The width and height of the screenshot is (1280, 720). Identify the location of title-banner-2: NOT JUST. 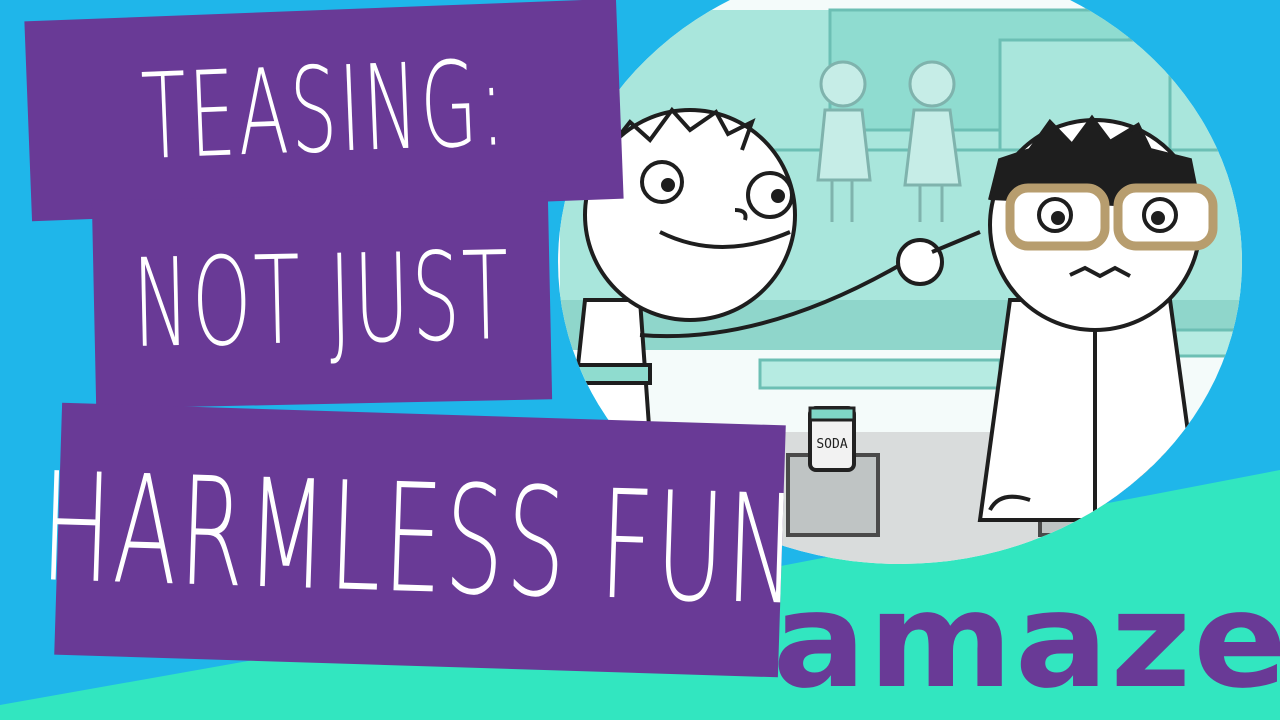
(322, 300).